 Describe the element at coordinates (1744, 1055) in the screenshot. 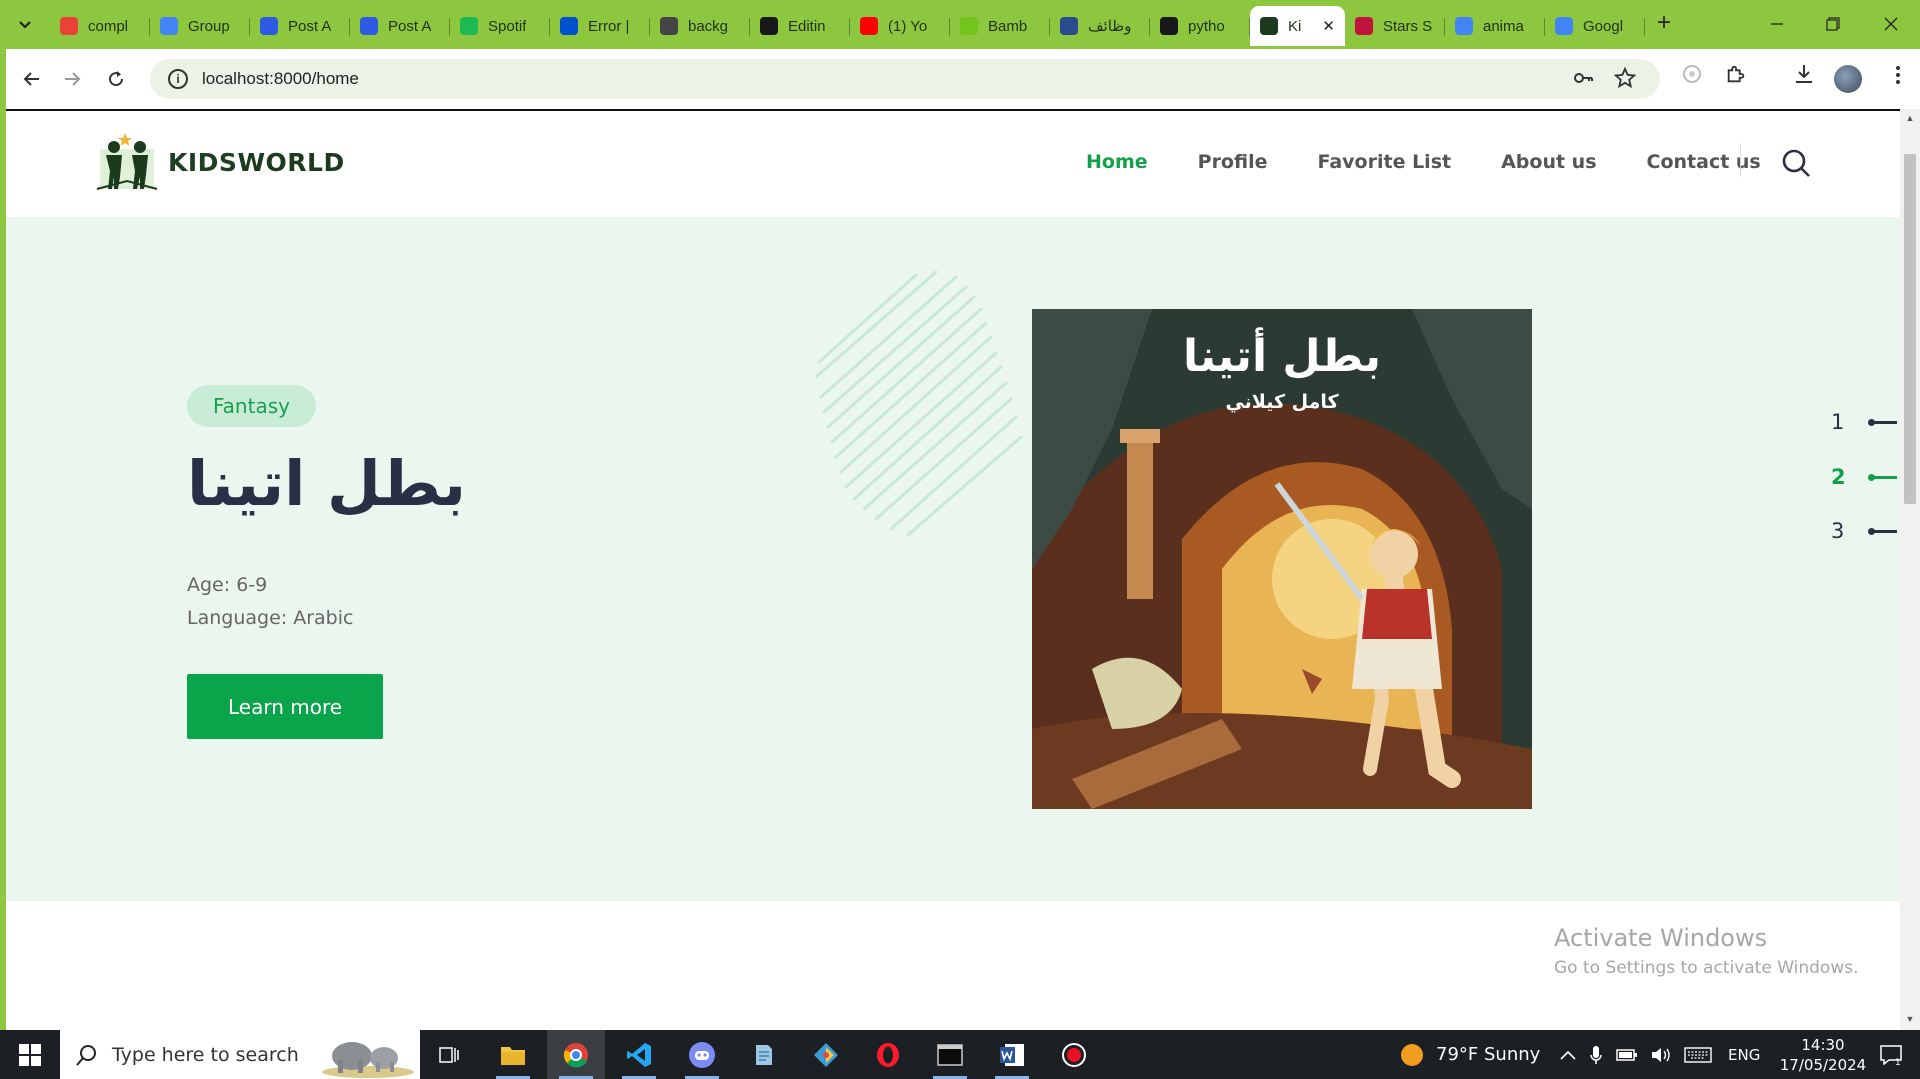

I see `input-language: ENG` at that location.